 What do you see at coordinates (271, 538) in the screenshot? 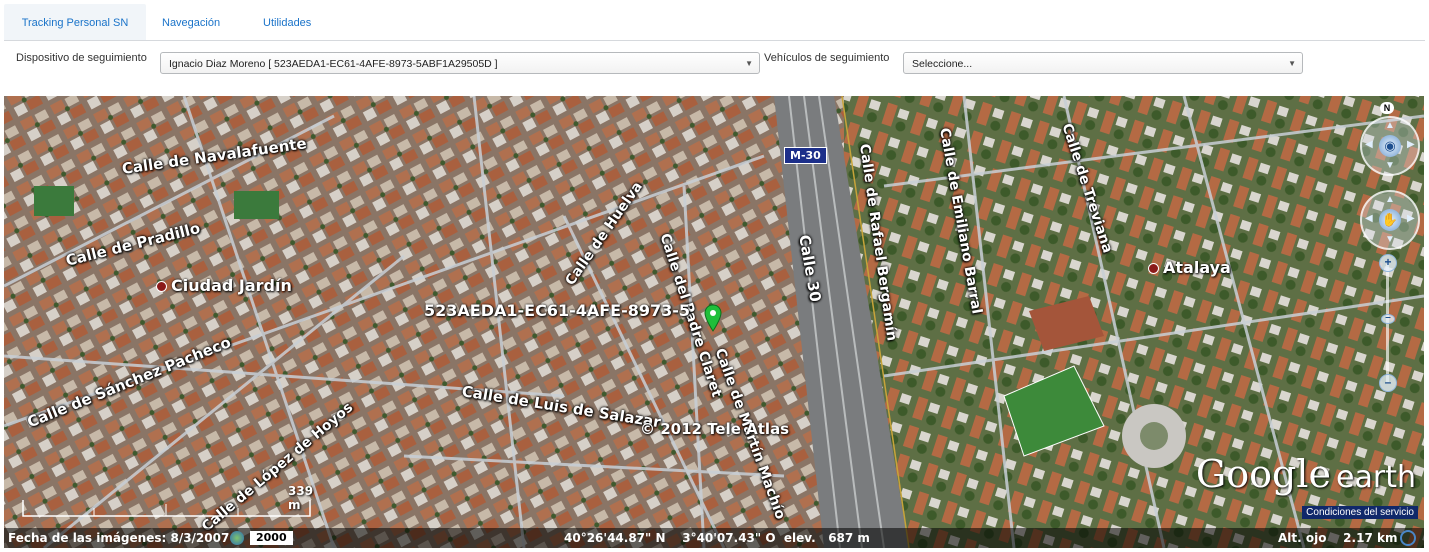
I see `imagery-year: 2000` at bounding box center [271, 538].